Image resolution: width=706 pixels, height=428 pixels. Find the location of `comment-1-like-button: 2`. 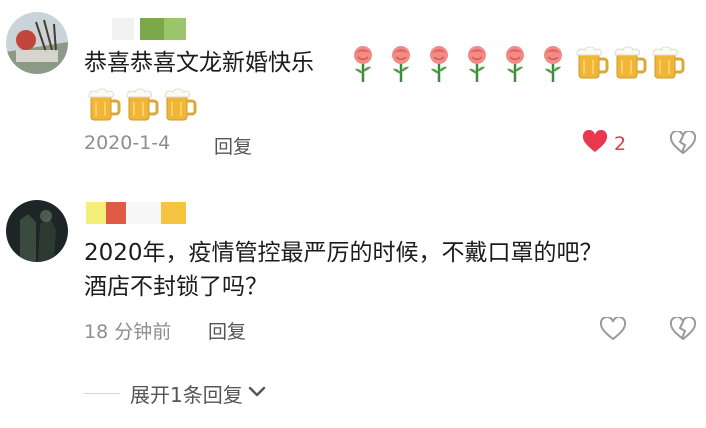

comment-1-like-button: 2 is located at coordinates (604, 143).